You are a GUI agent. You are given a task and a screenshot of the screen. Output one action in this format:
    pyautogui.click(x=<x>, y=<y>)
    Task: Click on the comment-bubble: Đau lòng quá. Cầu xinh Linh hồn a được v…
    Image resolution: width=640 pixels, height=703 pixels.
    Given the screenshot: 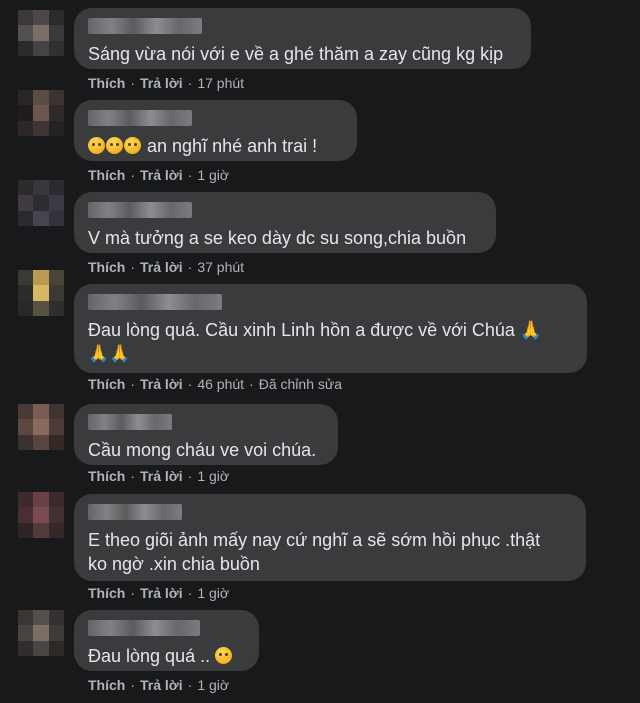 What is the action you would take?
    pyautogui.click(x=330, y=328)
    